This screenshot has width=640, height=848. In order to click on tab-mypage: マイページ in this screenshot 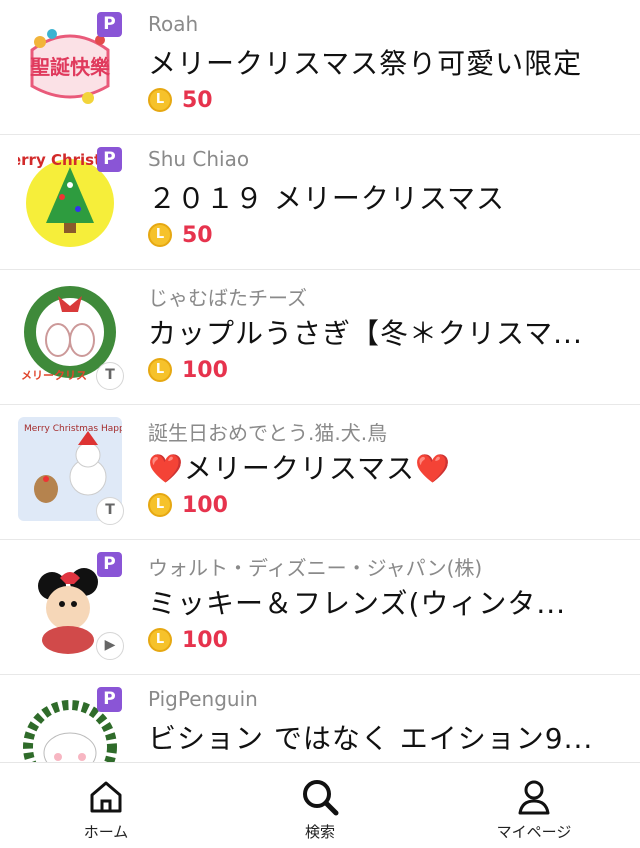, I will do `click(534, 805)`.